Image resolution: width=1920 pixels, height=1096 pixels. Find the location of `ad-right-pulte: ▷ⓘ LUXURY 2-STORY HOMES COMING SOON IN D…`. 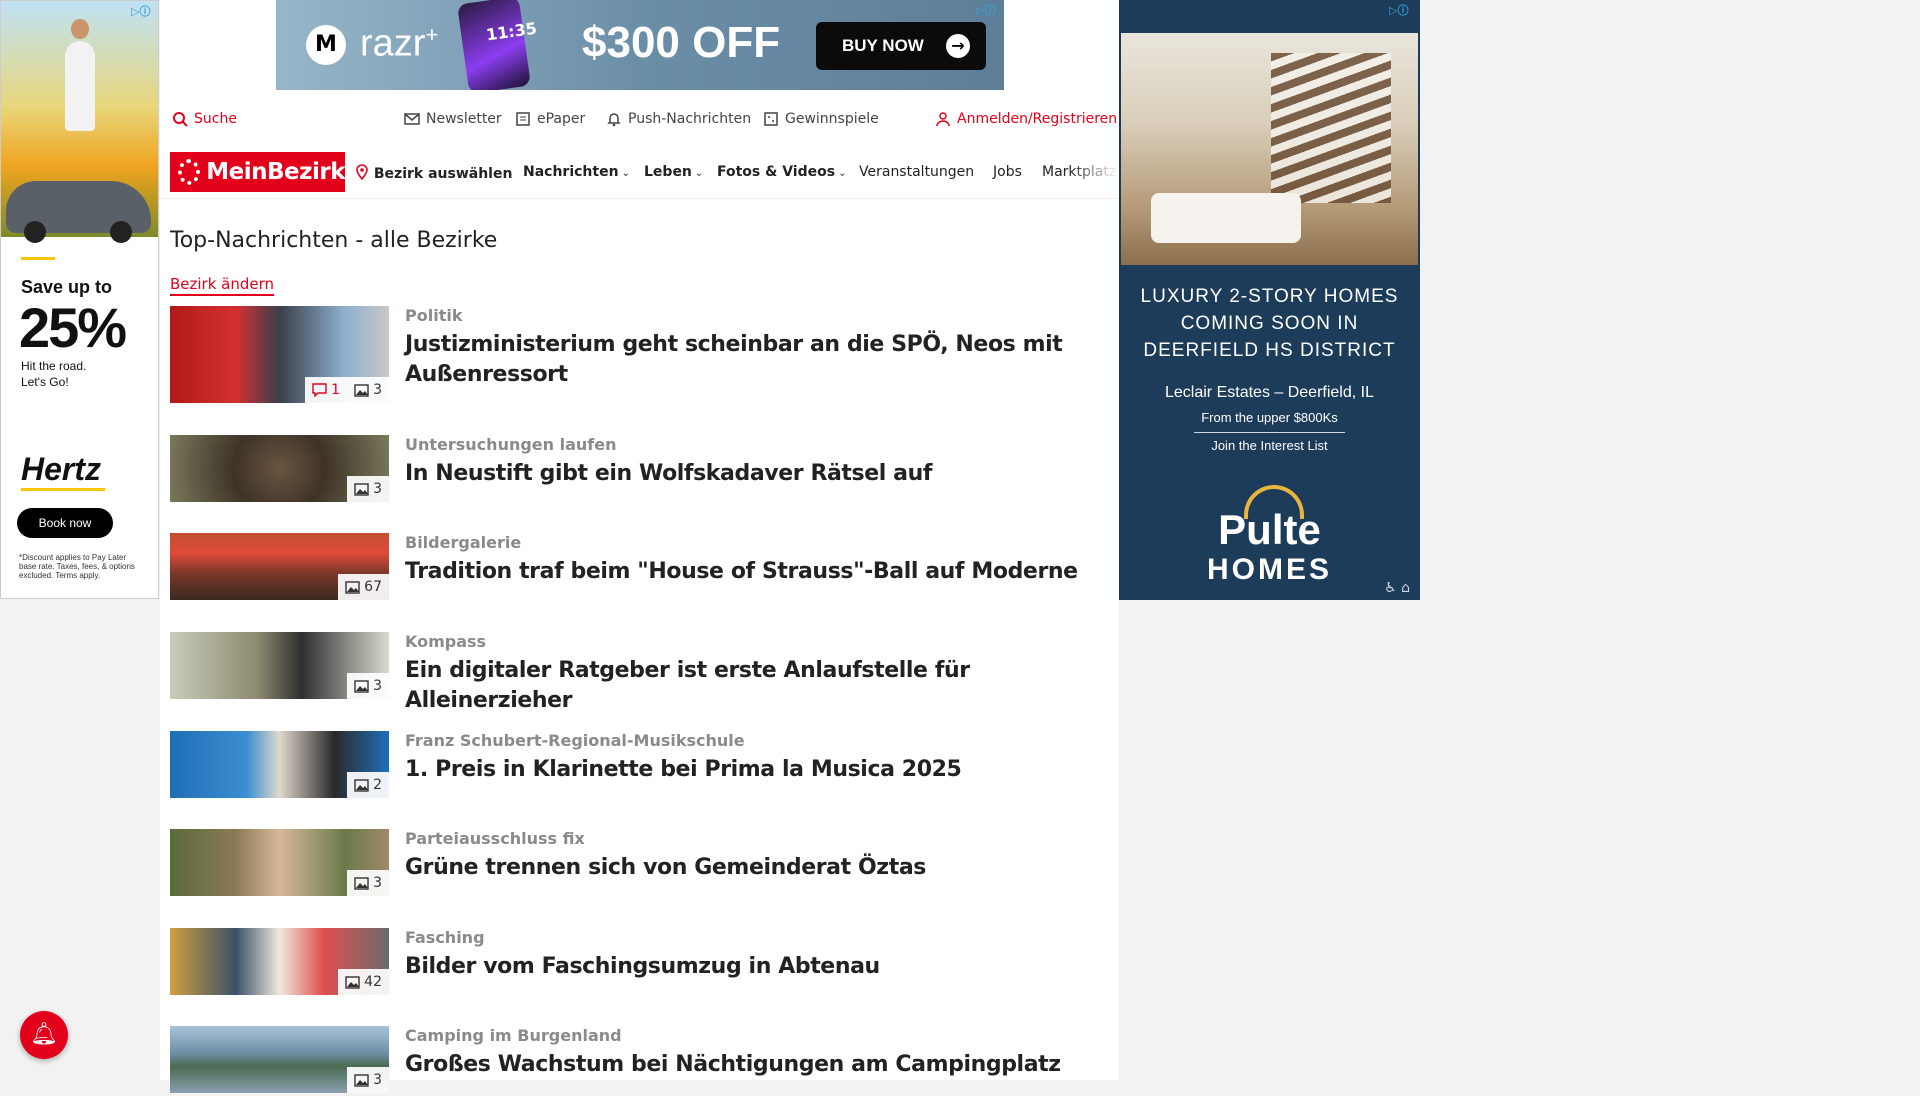

ad-right-pulte: ▷ⓘ LUXURY 2-STORY HOMES COMING SOON IN D… is located at coordinates (1269, 300).